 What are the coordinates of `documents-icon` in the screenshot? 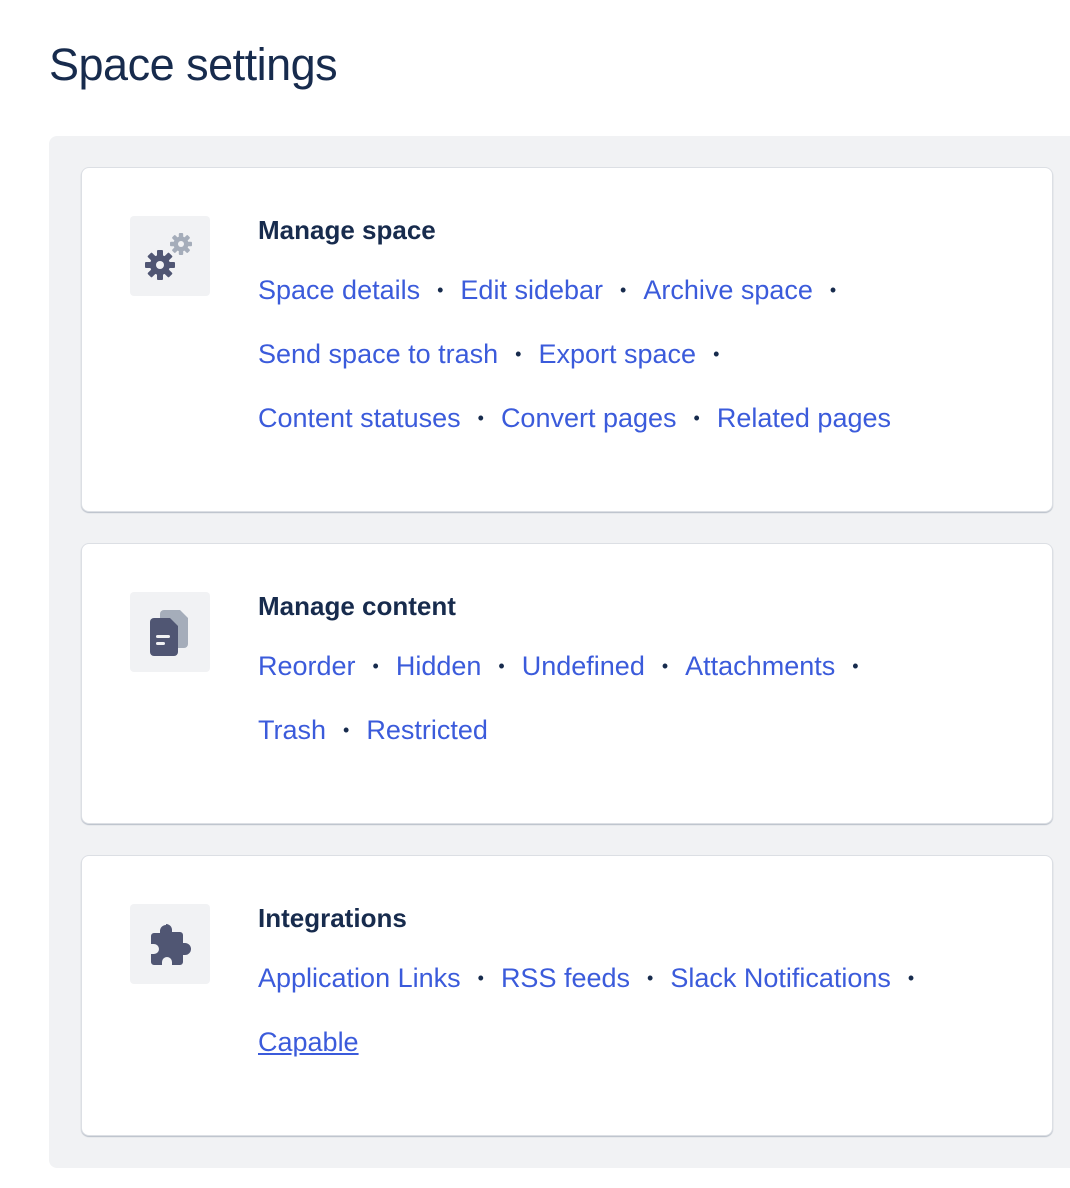 It's located at (170, 632).